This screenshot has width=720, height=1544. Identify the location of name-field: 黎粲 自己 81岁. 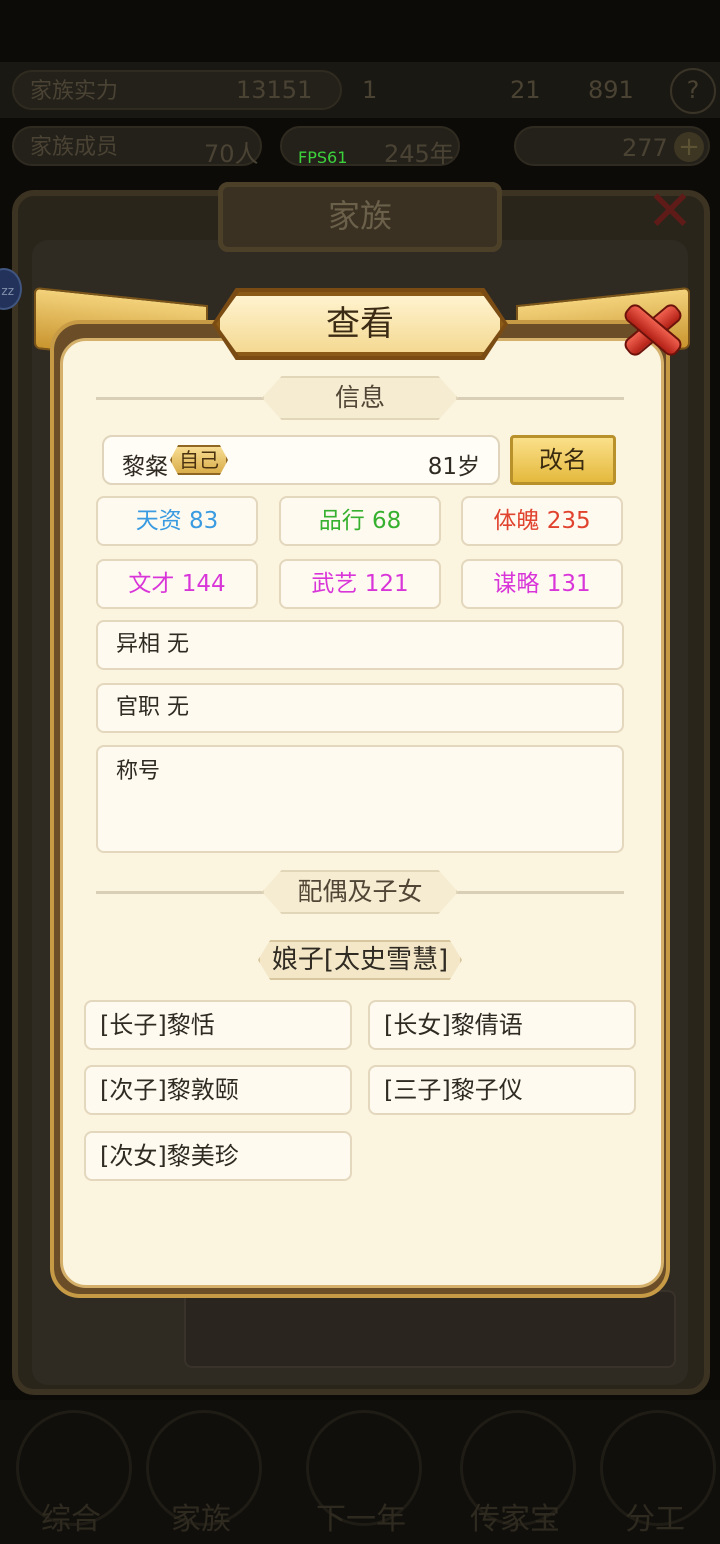
(301, 460).